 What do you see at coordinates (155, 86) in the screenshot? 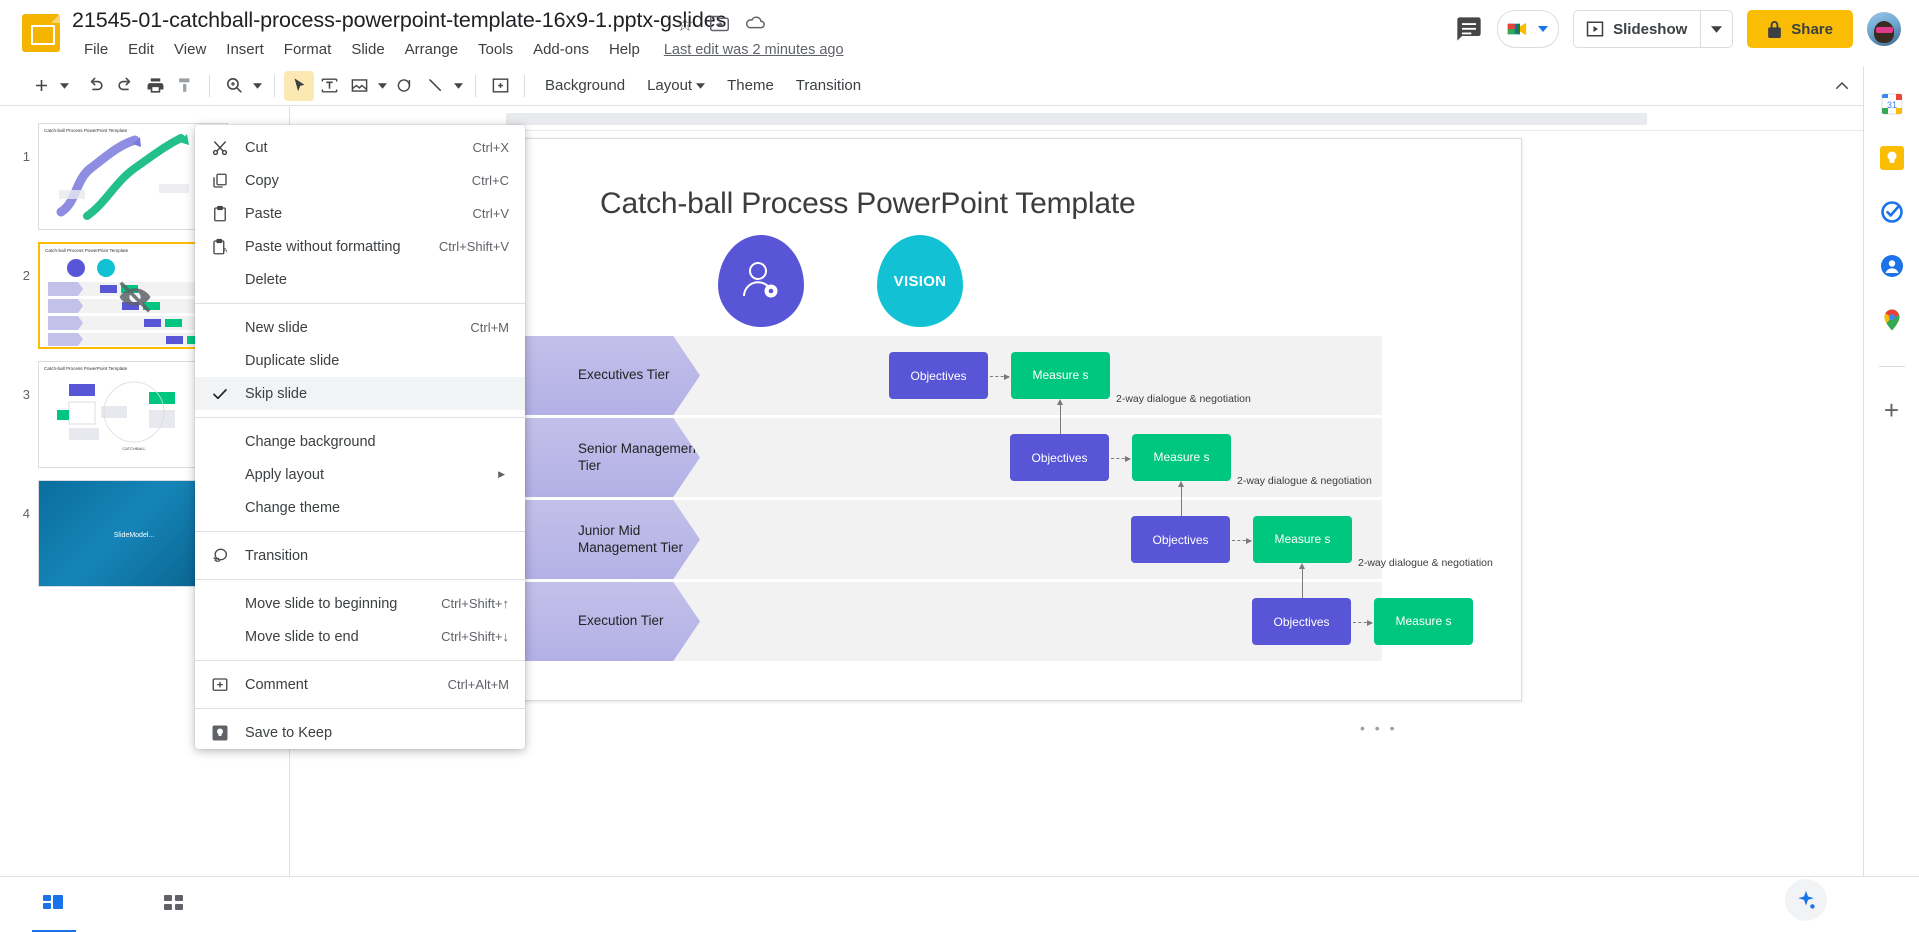
I see `print-button` at bounding box center [155, 86].